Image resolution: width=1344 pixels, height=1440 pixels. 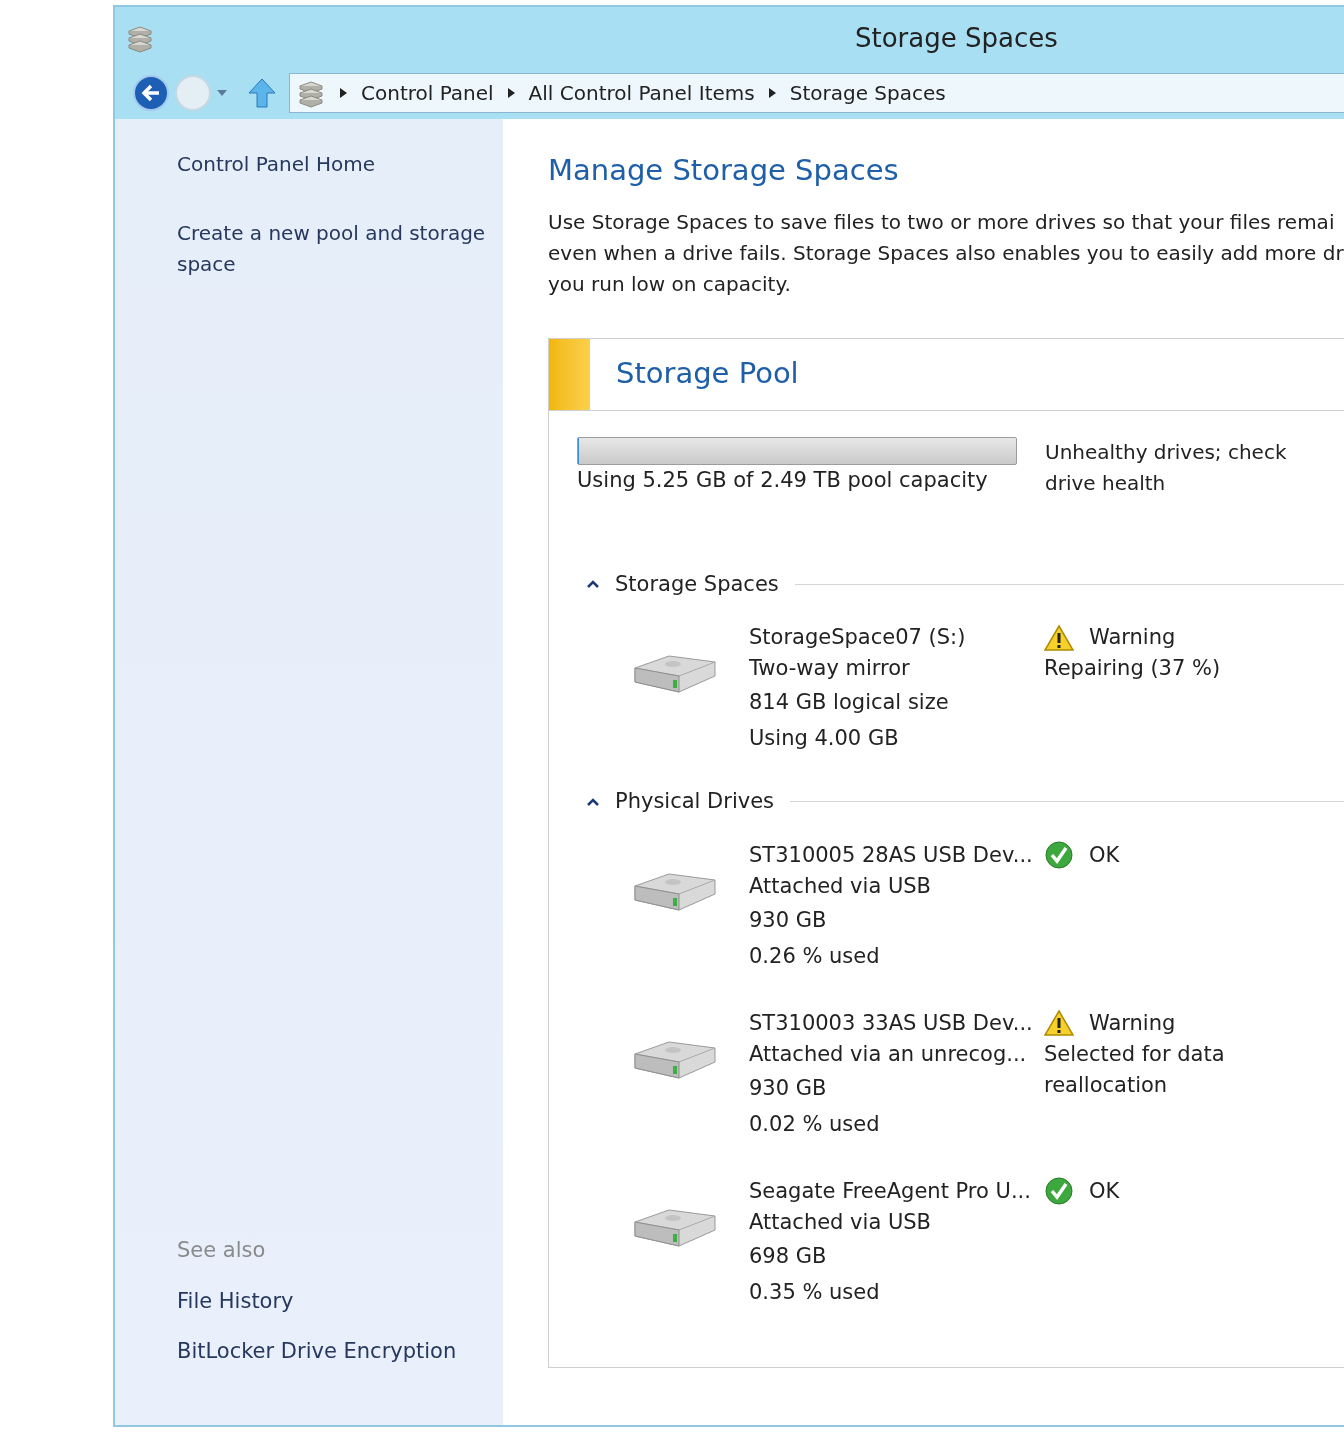 What do you see at coordinates (946, 253) in the screenshot?
I see `description-line: even when a drive fails. Storage Spaces also enables you to easily add more dr` at bounding box center [946, 253].